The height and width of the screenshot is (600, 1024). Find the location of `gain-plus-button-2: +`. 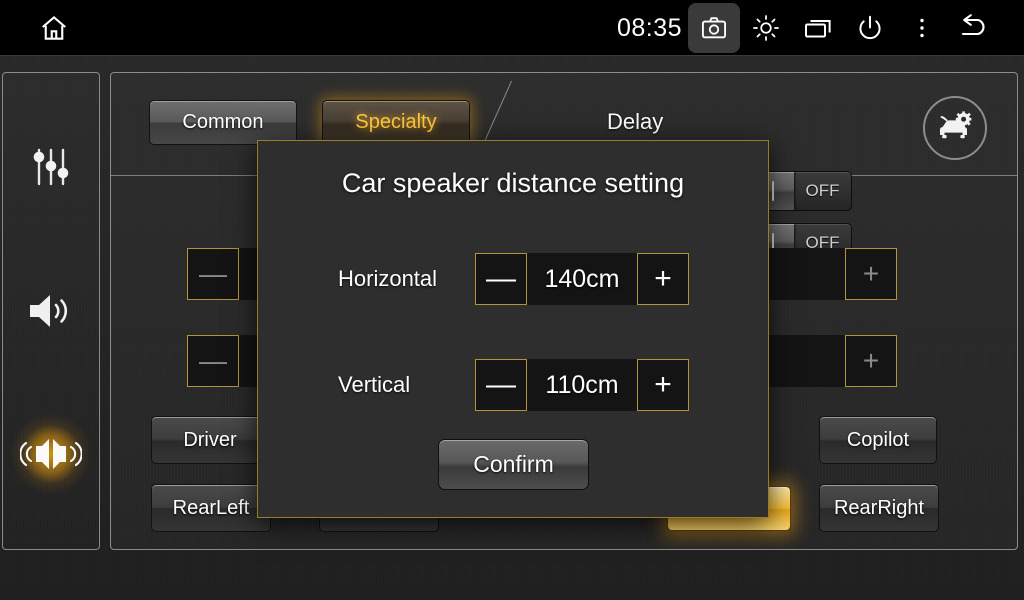

gain-plus-button-2: + is located at coordinates (871, 361).